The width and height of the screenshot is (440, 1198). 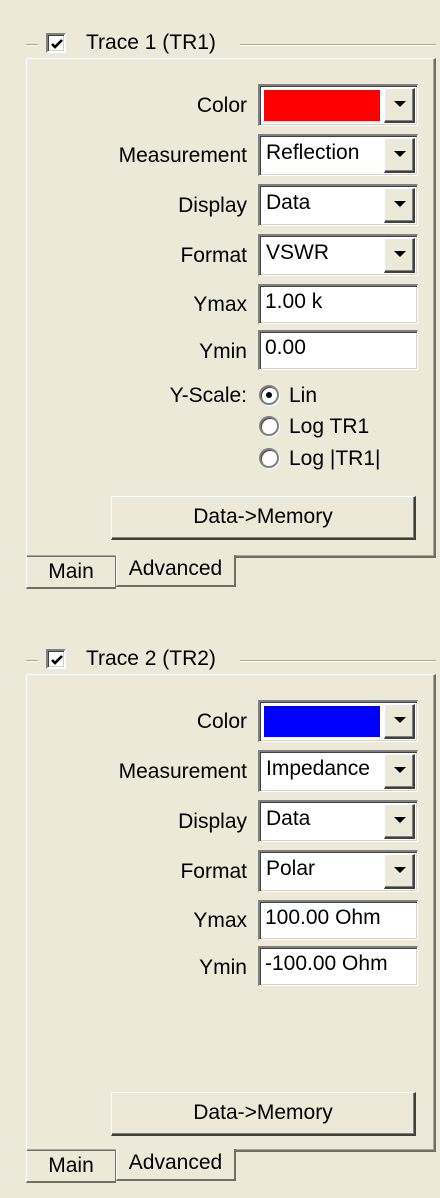 What do you see at coordinates (294, 301) in the screenshot?
I see `ymax-value: 1.00 k` at bounding box center [294, 301].